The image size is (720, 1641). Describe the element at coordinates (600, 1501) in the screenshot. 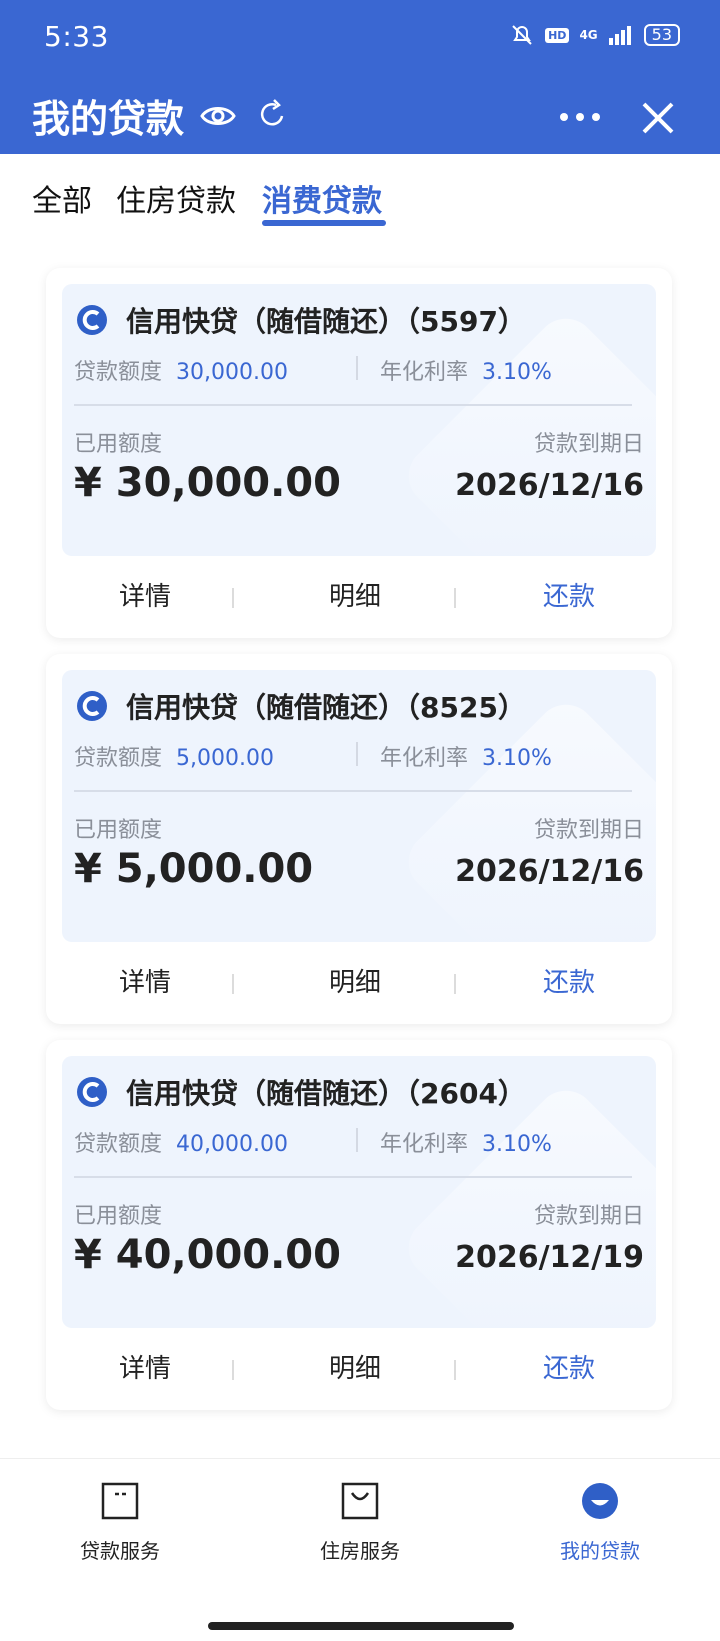

I see `my-loans-icon` at that location.